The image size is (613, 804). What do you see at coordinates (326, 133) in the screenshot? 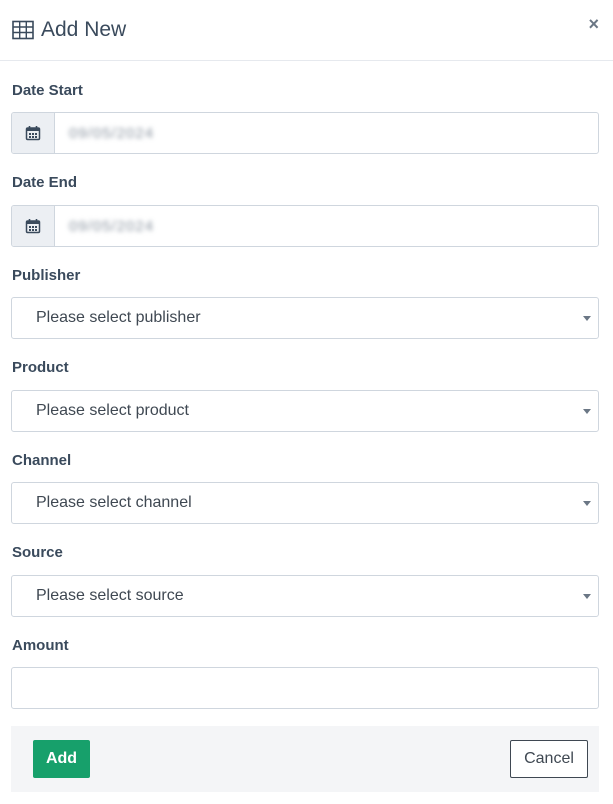
I see `date-start-input: 09/05/2024` at bounding box center [326, 133].